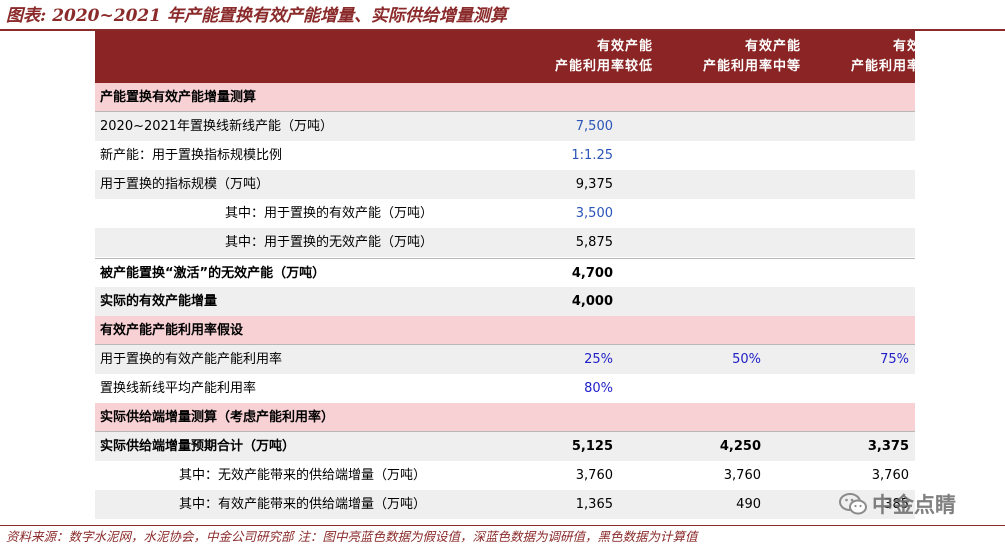  Describe the element at coordinates (899, 66) in the screenshot. I see `header-col-high-line2: 产能利用率较高` at that location.